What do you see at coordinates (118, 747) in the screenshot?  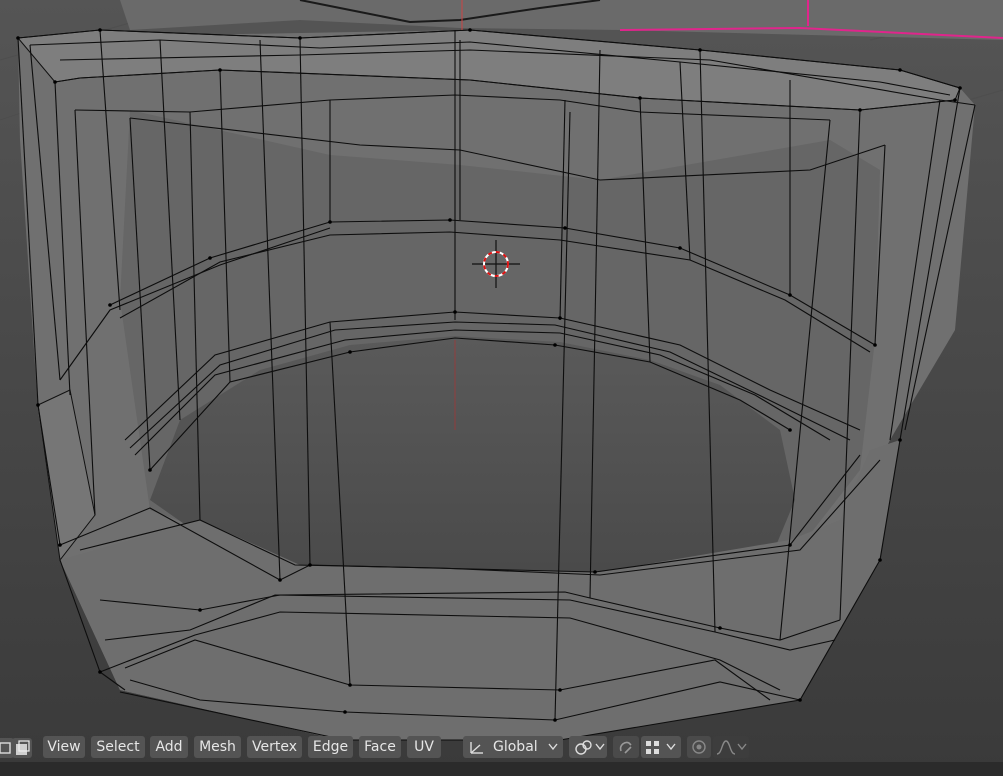 I see `menu-select: Select` at bounding box center [118, 747].